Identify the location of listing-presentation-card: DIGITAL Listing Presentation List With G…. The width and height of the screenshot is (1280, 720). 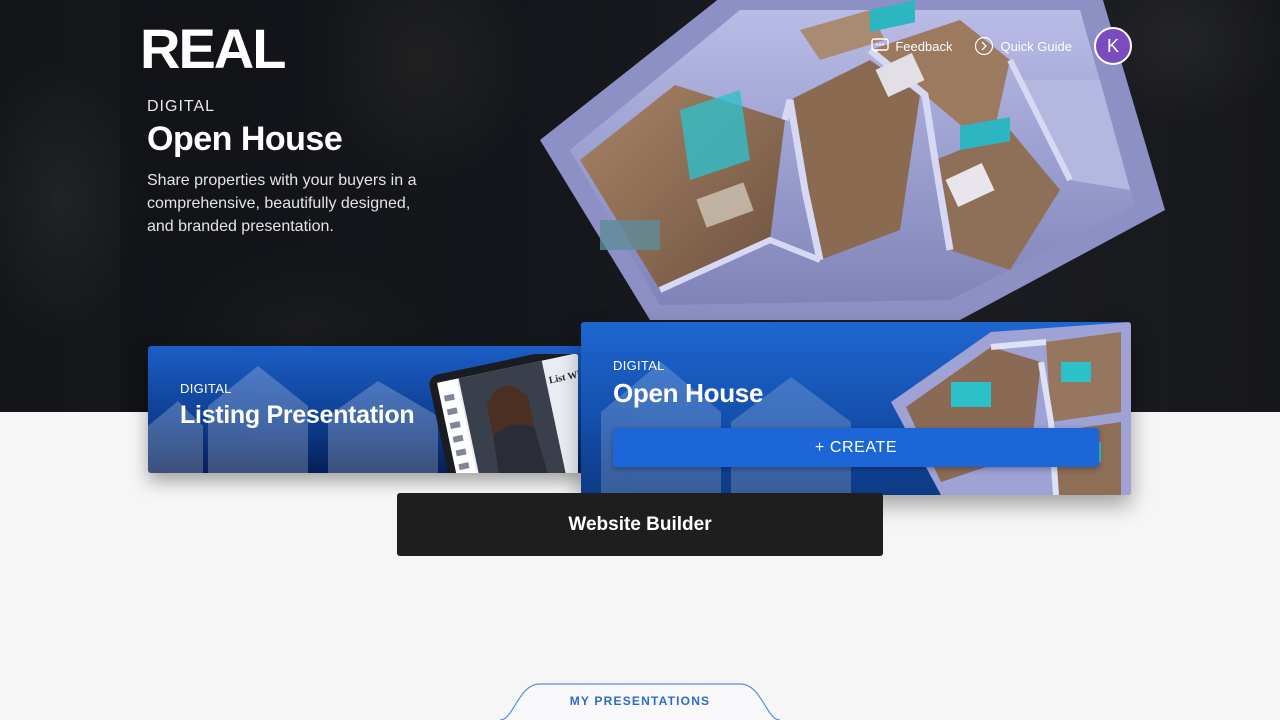
(368, 409).